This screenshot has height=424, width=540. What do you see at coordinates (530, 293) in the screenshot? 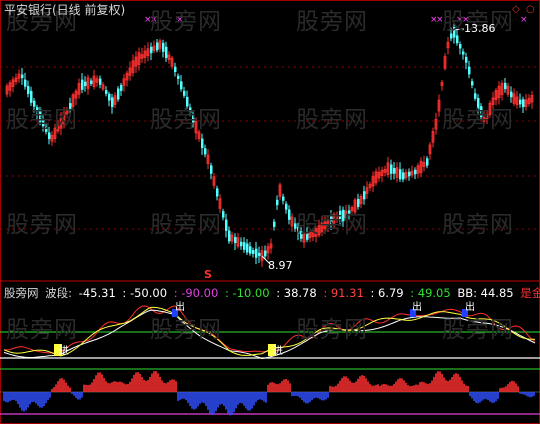
I see `indicator-value: 是金:` at bounding box center [530, 293].